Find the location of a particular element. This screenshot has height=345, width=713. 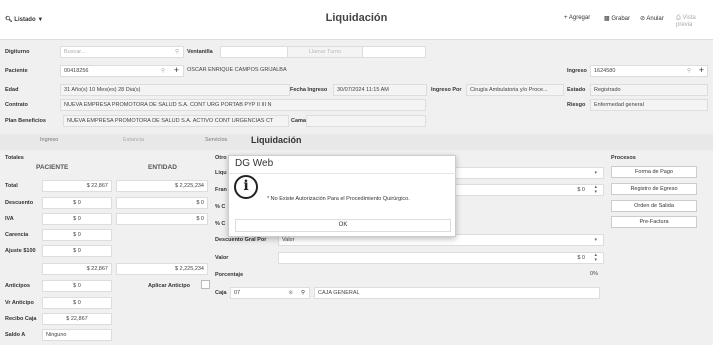

descuento-entidad-value: $ 0 is located at coordinates (162, 203).